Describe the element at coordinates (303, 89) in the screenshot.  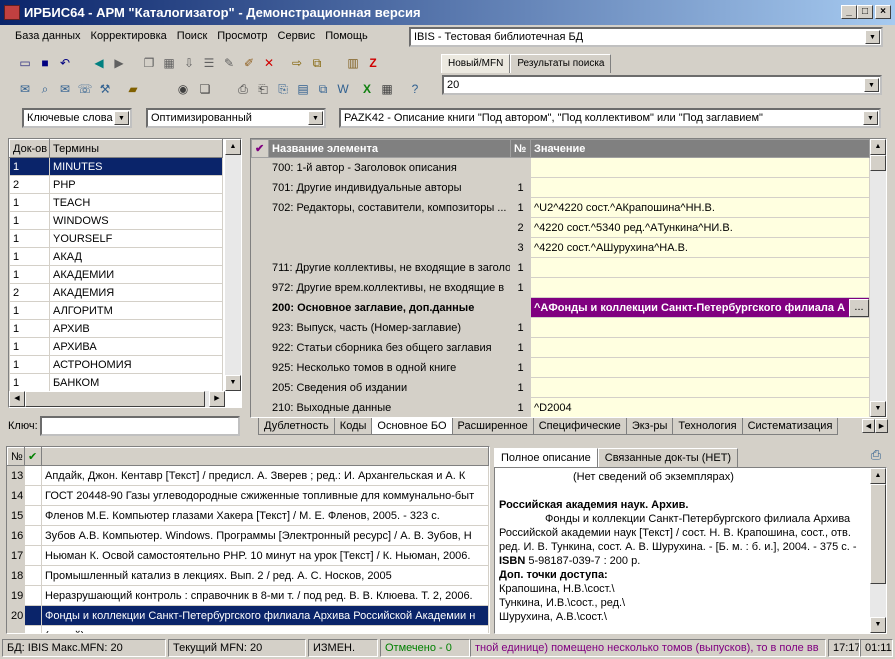
I see `report-icon: ▤` at that location.